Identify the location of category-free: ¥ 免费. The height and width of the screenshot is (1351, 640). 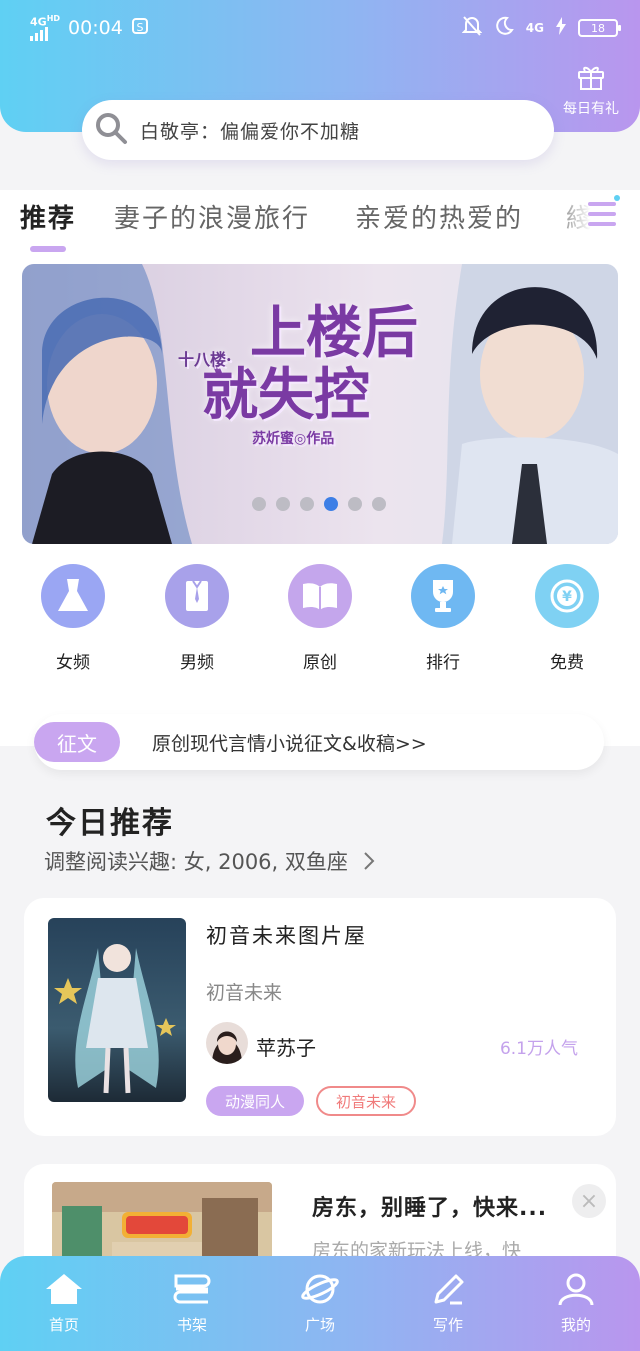
(567, 618).